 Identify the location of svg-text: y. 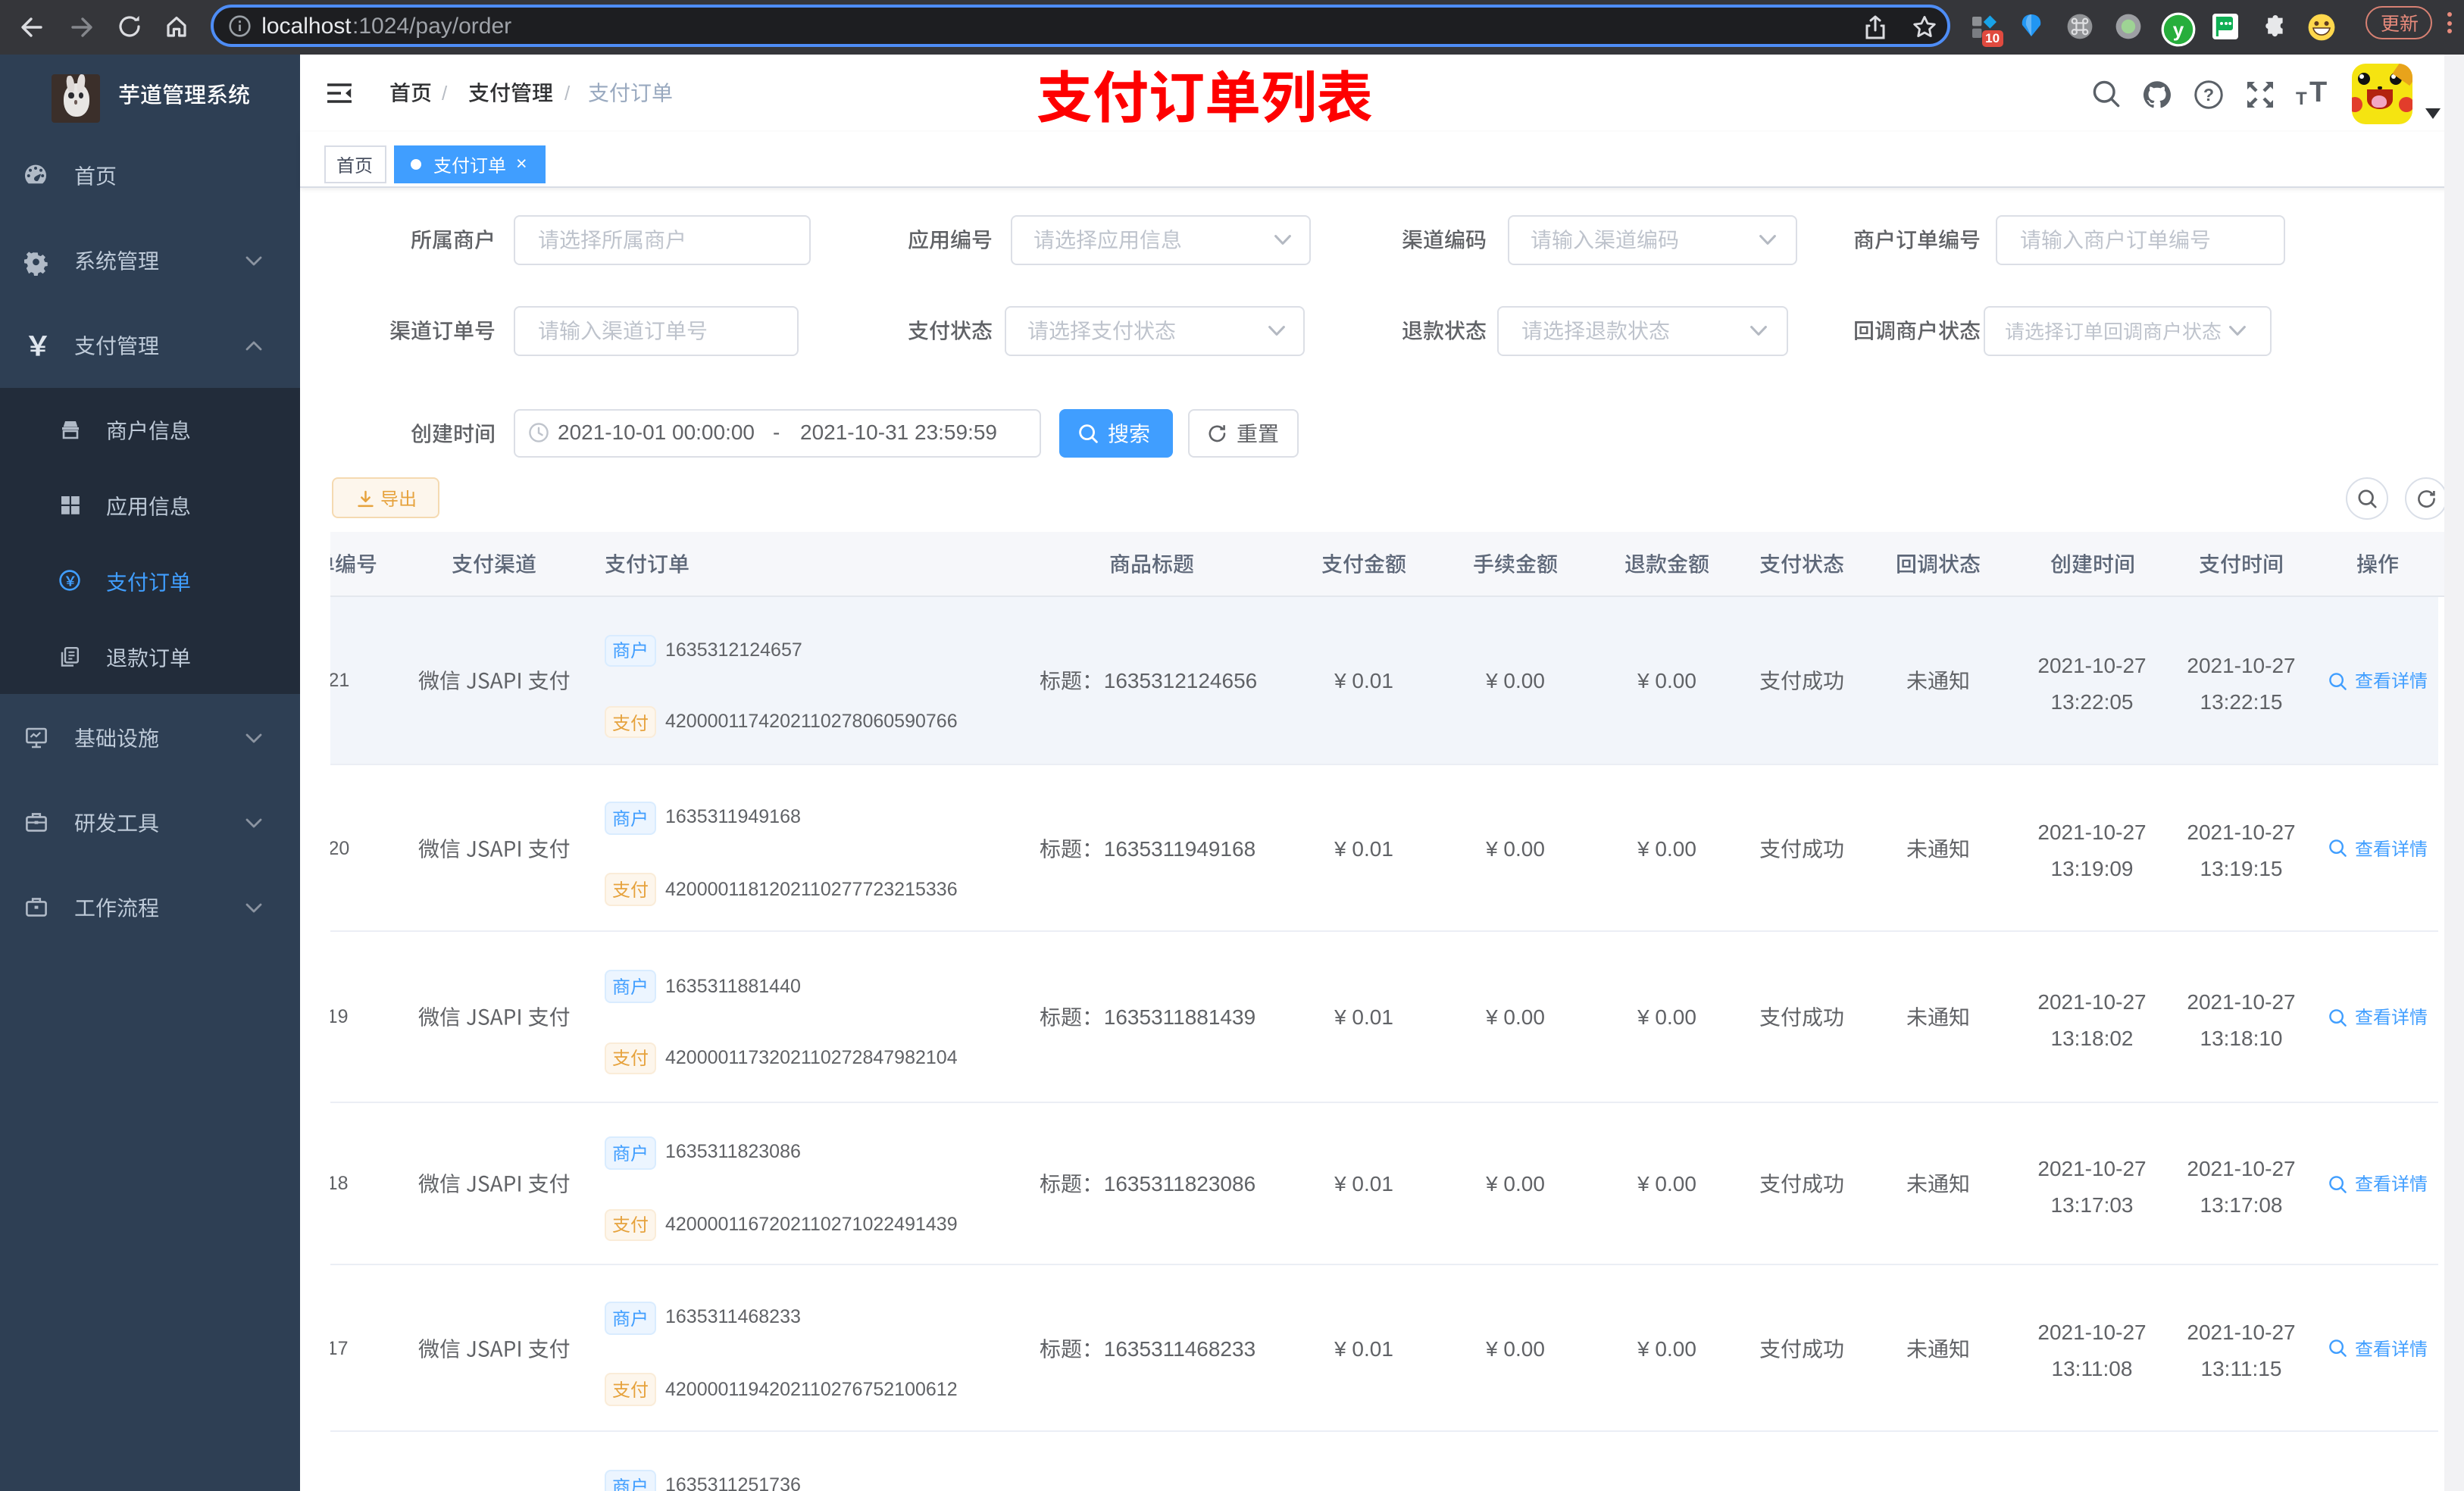
(2178, 29).